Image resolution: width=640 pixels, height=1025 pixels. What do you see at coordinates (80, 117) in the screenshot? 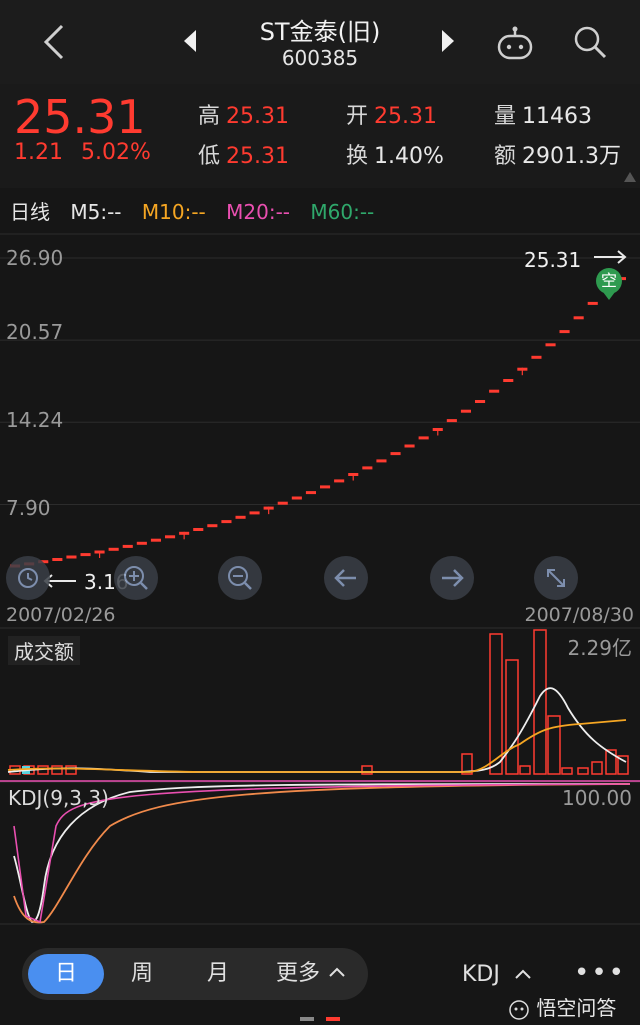
I see `last-price: 25.31` at bounding box center [80, 117].